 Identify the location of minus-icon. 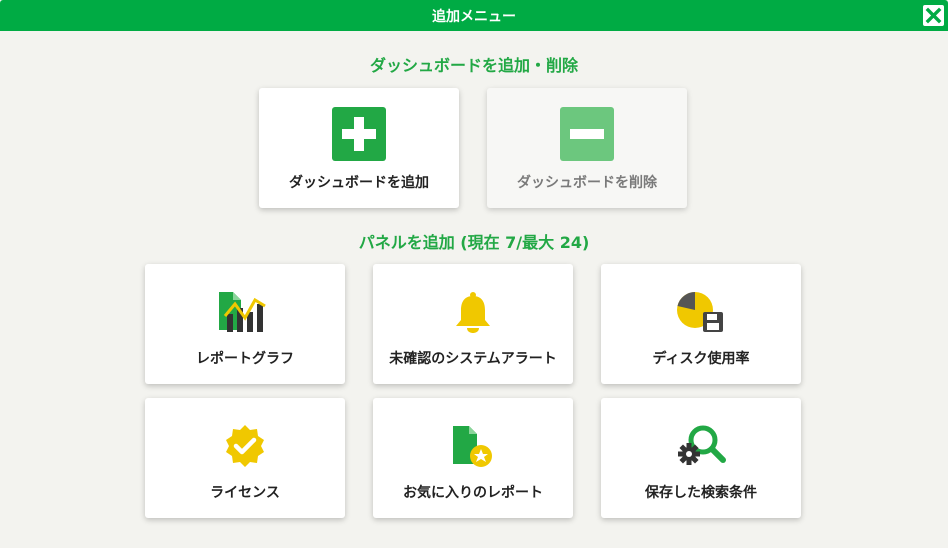
(587, 134).